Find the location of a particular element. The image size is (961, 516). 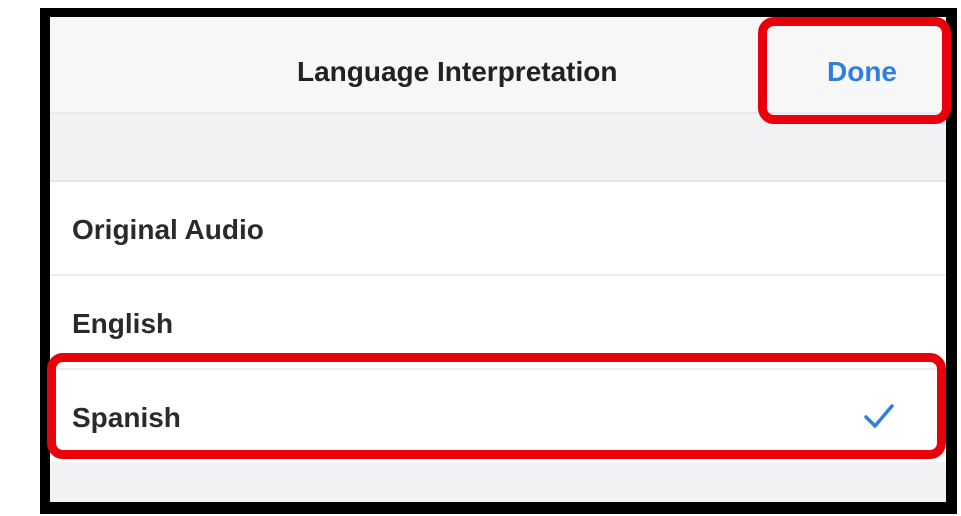

language-option-label: Spanish is located at coordinates (126, 417).